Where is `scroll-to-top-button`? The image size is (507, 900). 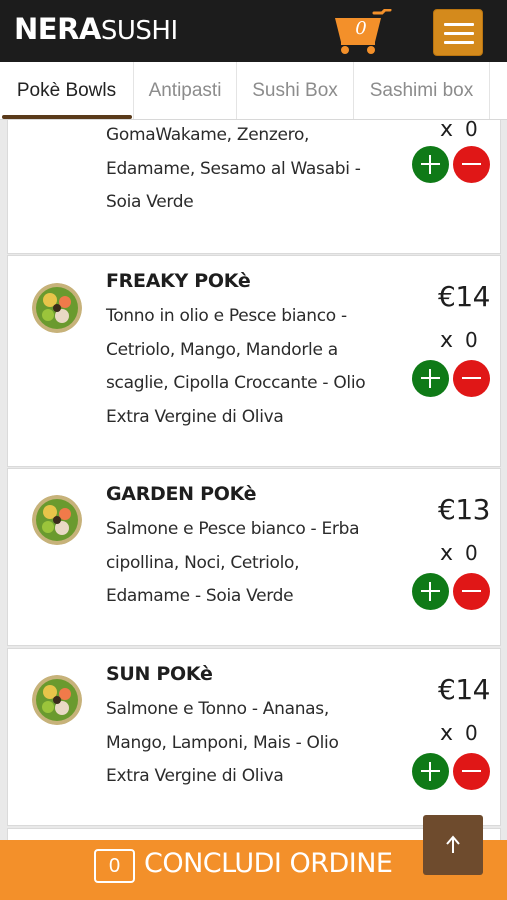 scroll-to-top-button is located at coordinates (453, 845).